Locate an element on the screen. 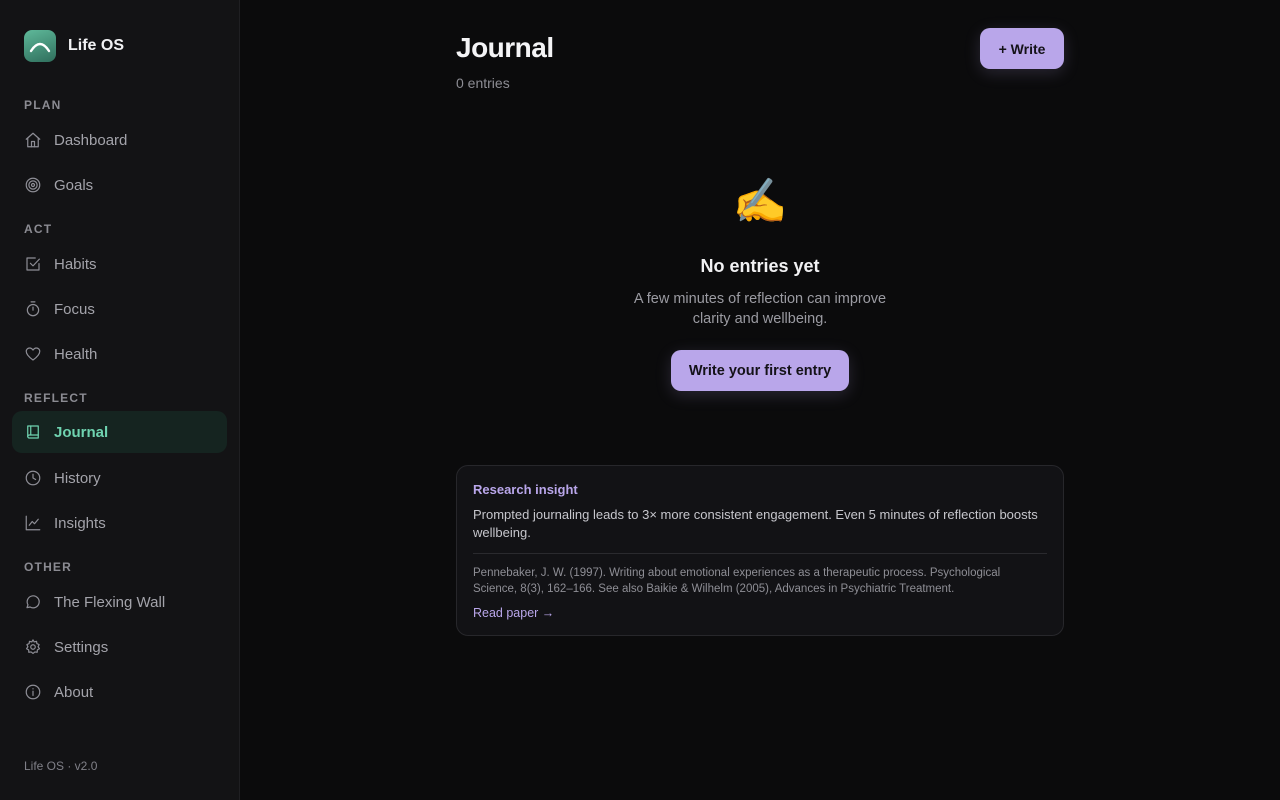 This screenshot has width=1280, height=800. sidebar-item-label: Habits is located at coordinates (75, 264).